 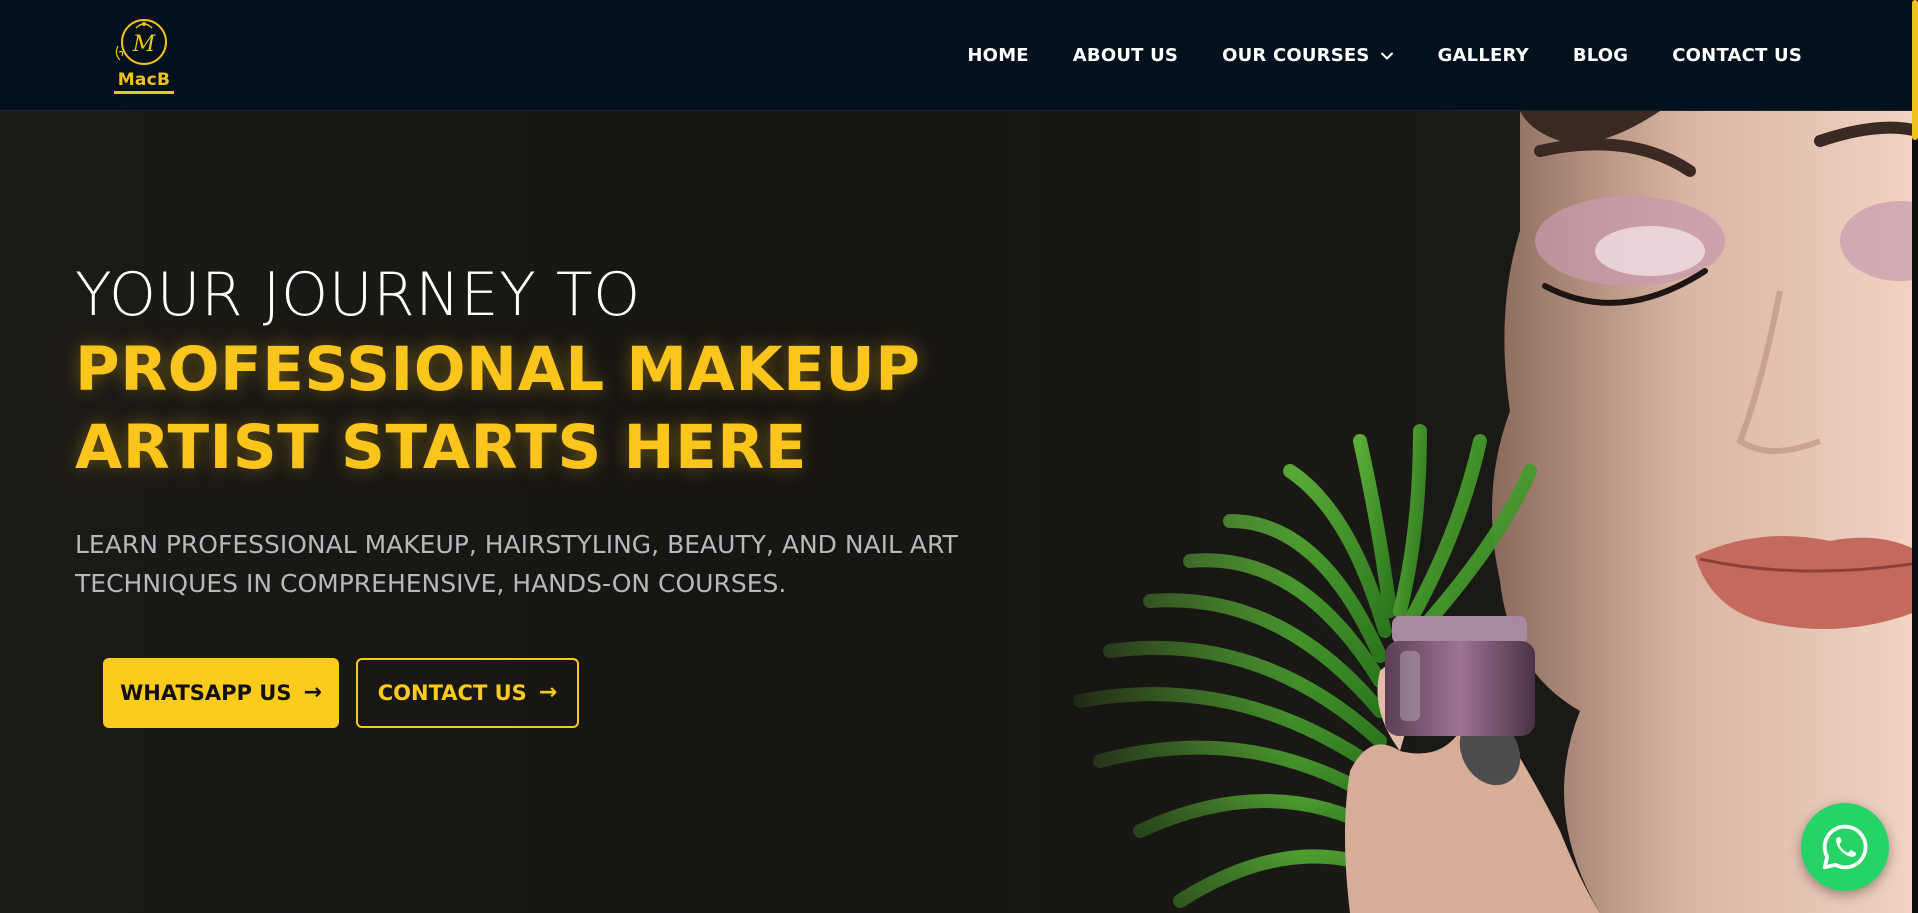 I want to click on nav-about-us: ABOUT US, so click(x=1125, y=55).